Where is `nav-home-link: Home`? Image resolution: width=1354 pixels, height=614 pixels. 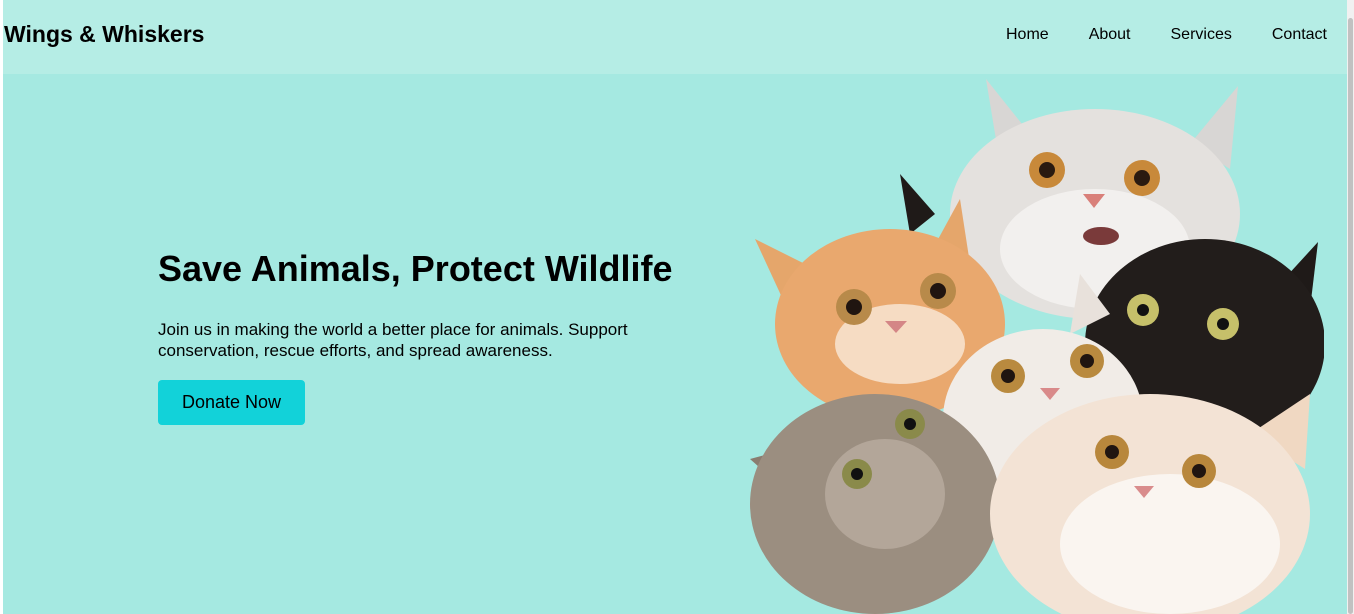
nav-home-link: Home is located at coordinates (1027, 35).